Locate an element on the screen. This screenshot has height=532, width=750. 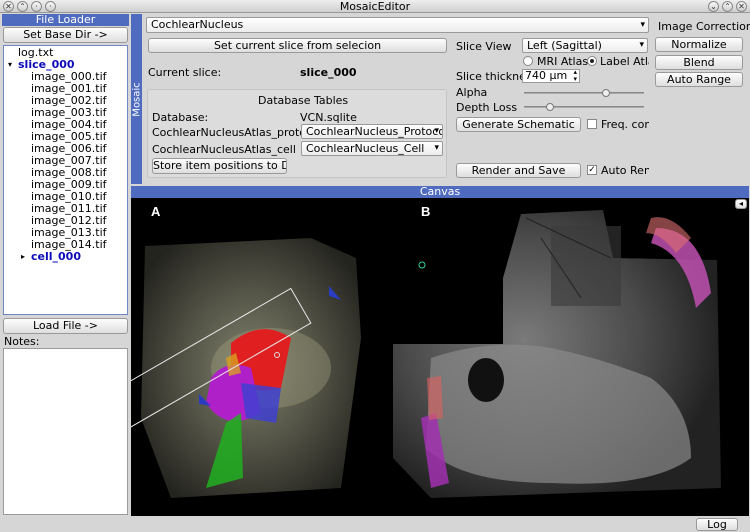
tree-item: cell_000 is located at coordinates (56, 257).